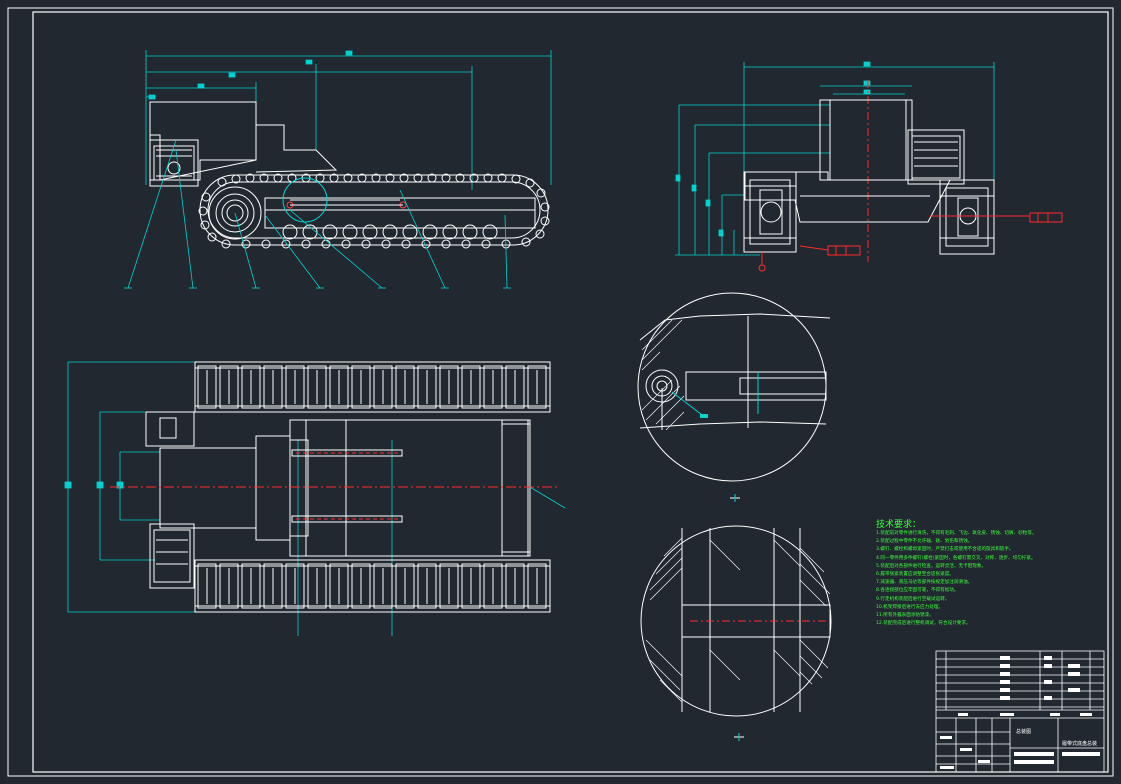 This screenshot has width=1121, height=784. What do you see at coordinates (1080, 744) in the screenshot?
I see `title-block-drawing-no: 履带式底盘总装` at bounding box center [1080, 744].